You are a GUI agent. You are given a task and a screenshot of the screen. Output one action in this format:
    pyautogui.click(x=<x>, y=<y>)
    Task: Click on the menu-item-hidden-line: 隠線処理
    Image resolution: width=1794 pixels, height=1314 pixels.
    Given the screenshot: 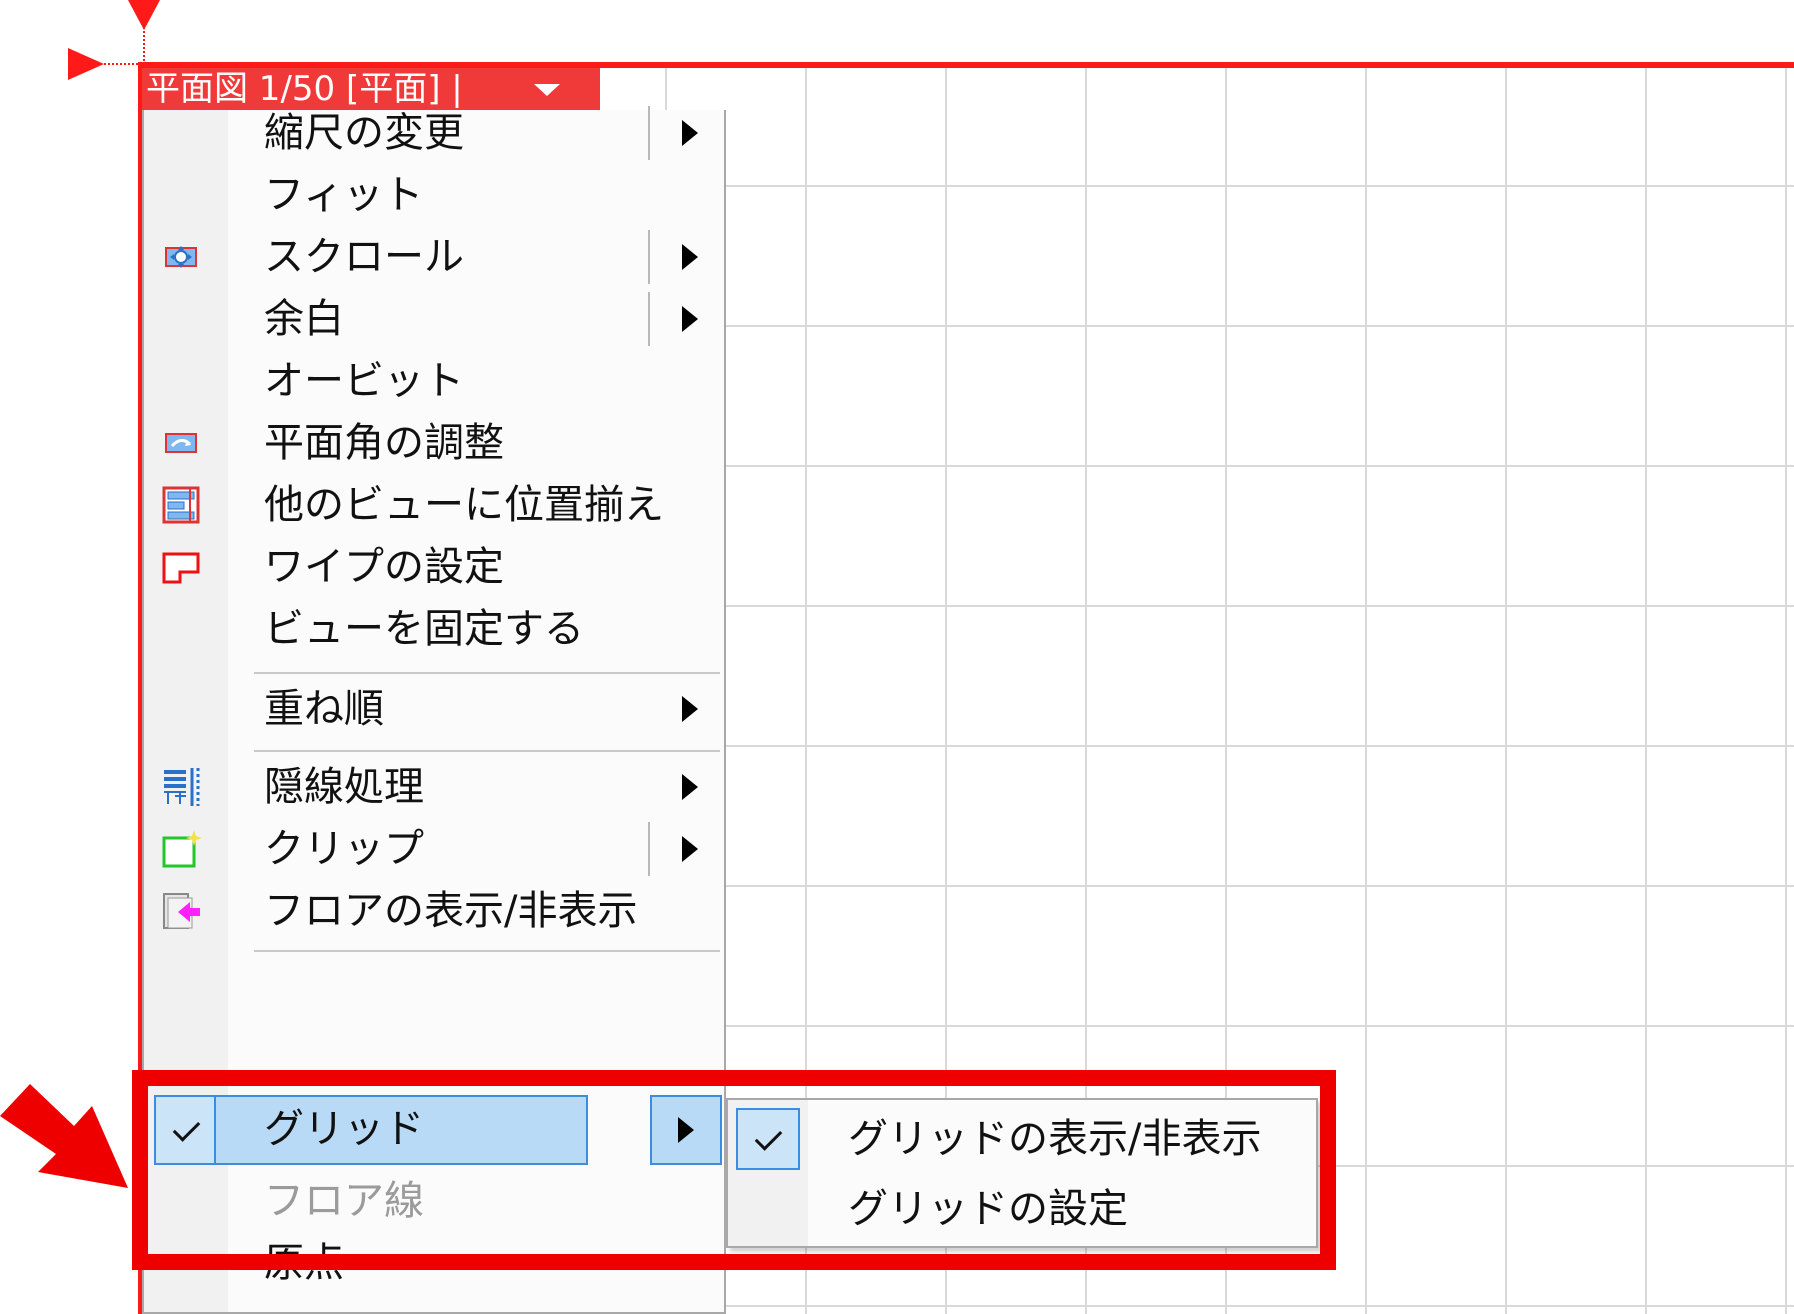 What is the action you would take?
    pyautogui.click(x=434, y=787)
    